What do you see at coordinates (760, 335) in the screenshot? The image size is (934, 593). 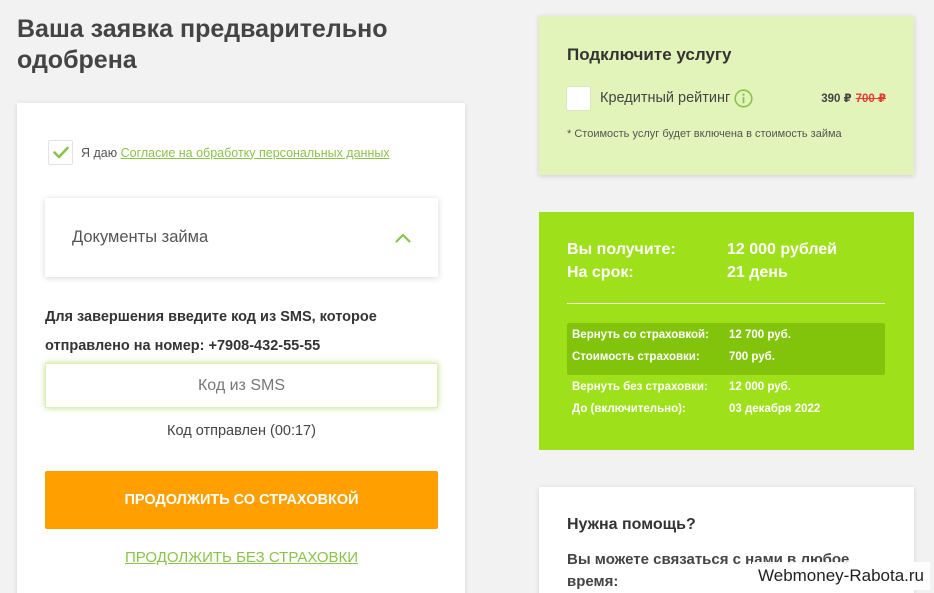 I see `repay-insured-value: 12 700 руб.` at bounding box center [760, 335].